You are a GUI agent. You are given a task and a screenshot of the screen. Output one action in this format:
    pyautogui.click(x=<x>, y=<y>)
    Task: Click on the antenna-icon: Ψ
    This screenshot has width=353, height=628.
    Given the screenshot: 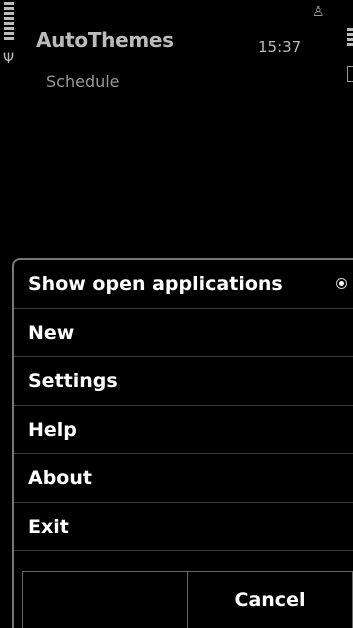 What is the action you would take?
    pyautogui.click(x=9, y=59)
    